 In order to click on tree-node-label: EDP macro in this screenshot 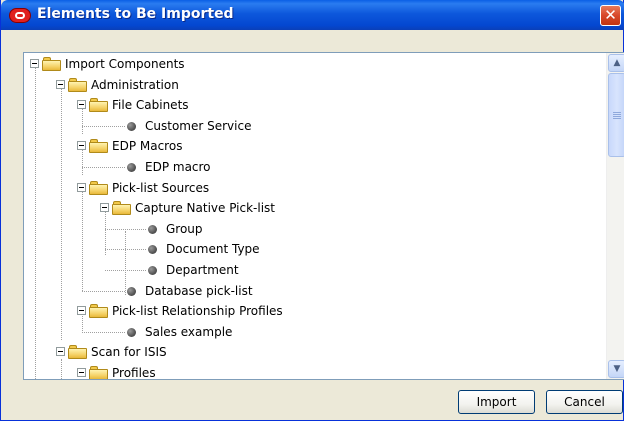, I will do `click(178, 167)`.